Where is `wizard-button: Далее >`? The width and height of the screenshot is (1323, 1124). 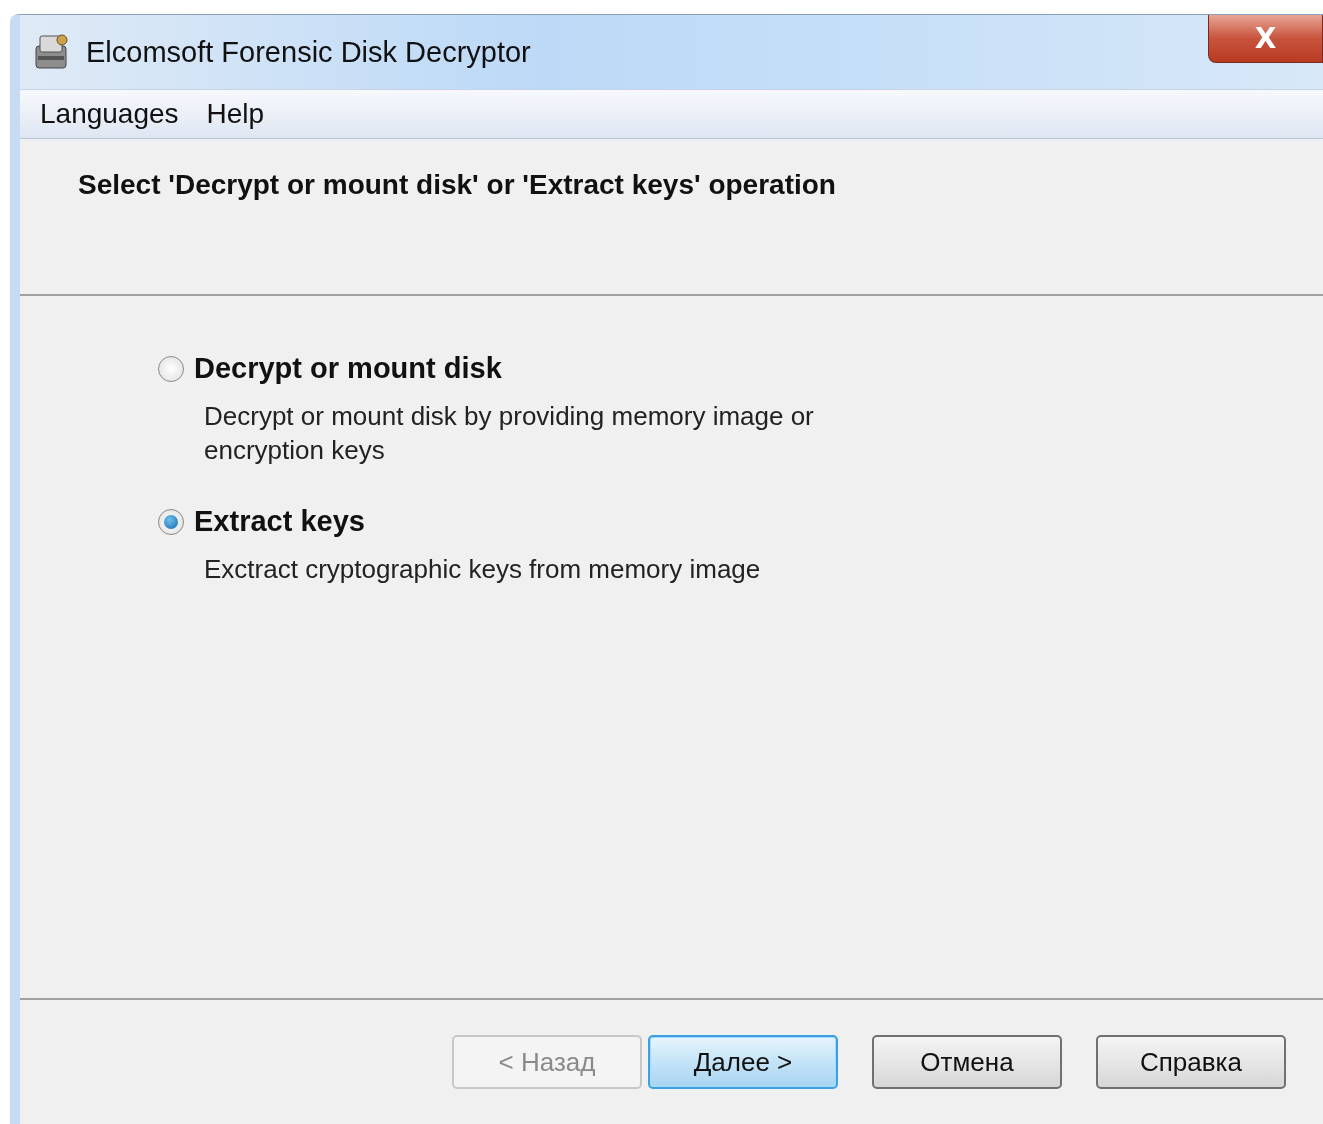
wizard-button: Далее > is located at coordinates (743, 1062).